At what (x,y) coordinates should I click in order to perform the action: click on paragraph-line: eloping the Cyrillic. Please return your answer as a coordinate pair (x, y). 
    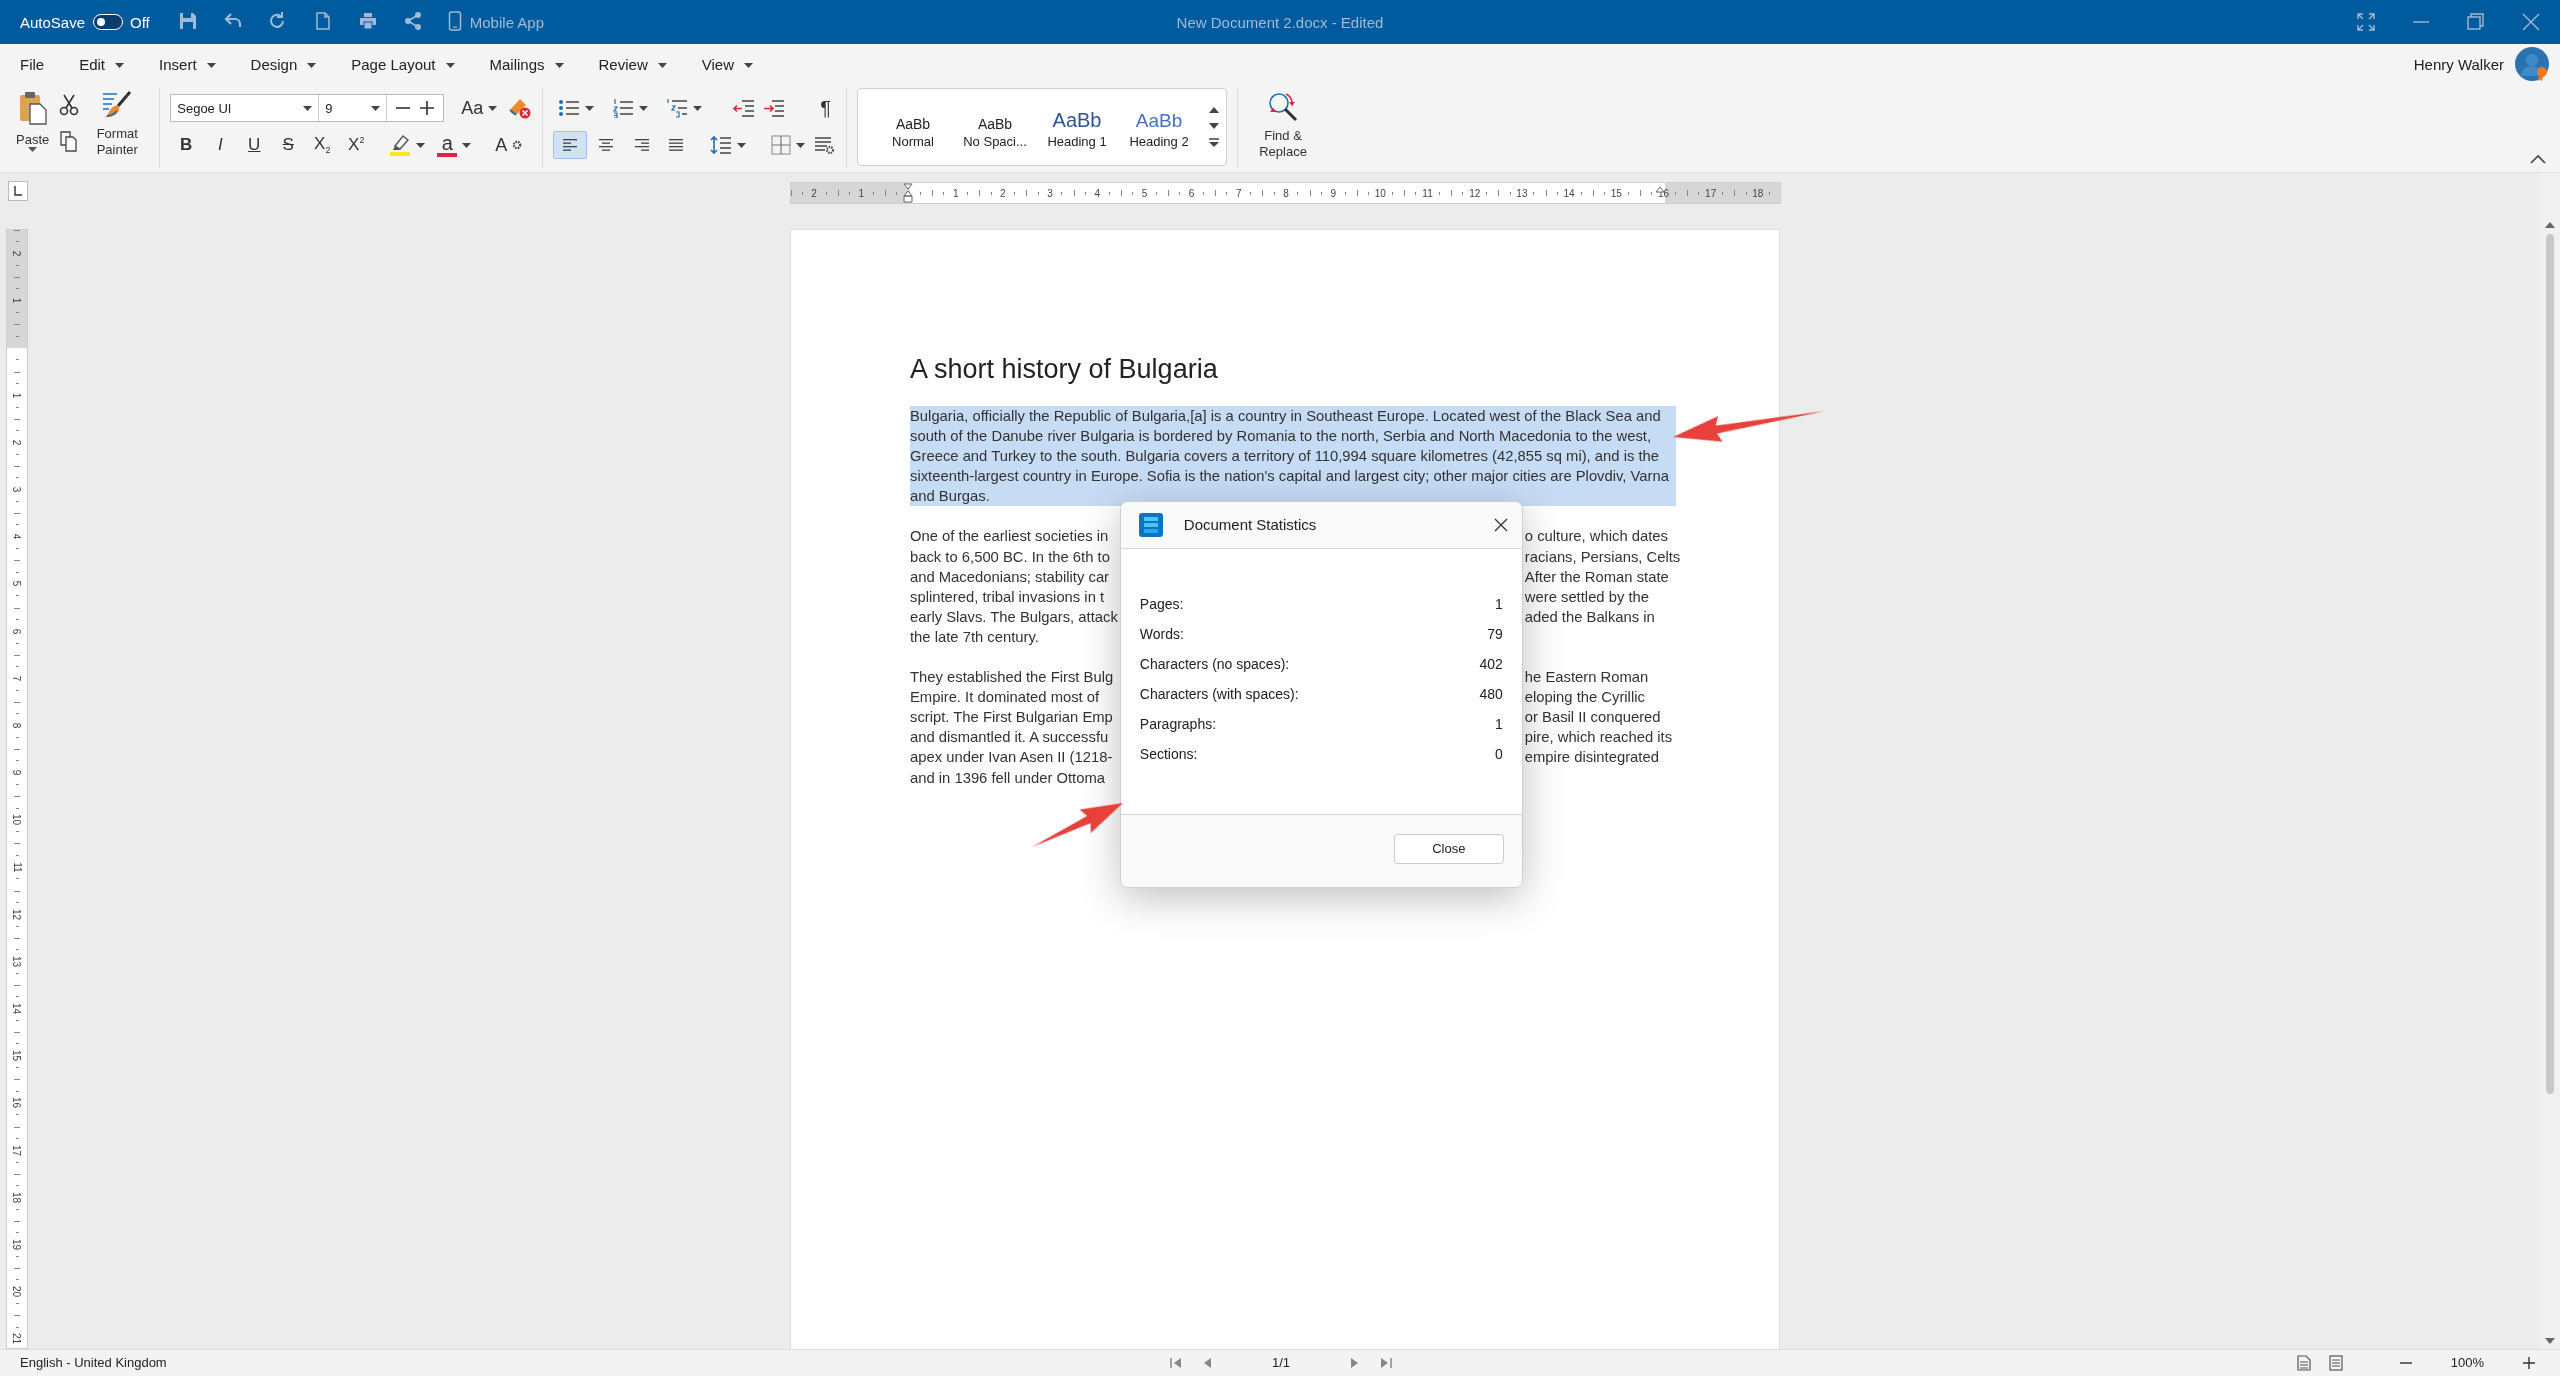
    Looking at the image, I should click on (1585, 698).